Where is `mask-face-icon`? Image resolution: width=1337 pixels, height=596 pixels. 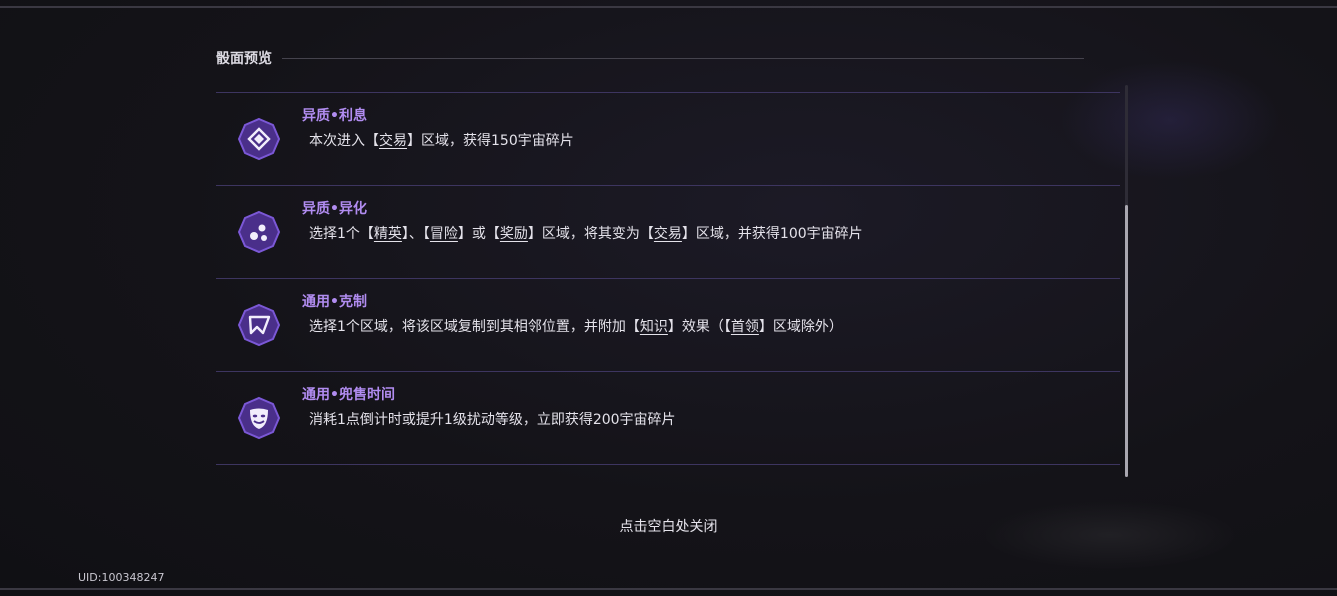 mask-face-icon is located at coordinates (259, 418).